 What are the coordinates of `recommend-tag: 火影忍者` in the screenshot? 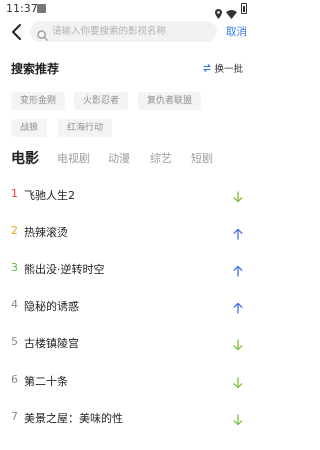 It's located at (101, 101).